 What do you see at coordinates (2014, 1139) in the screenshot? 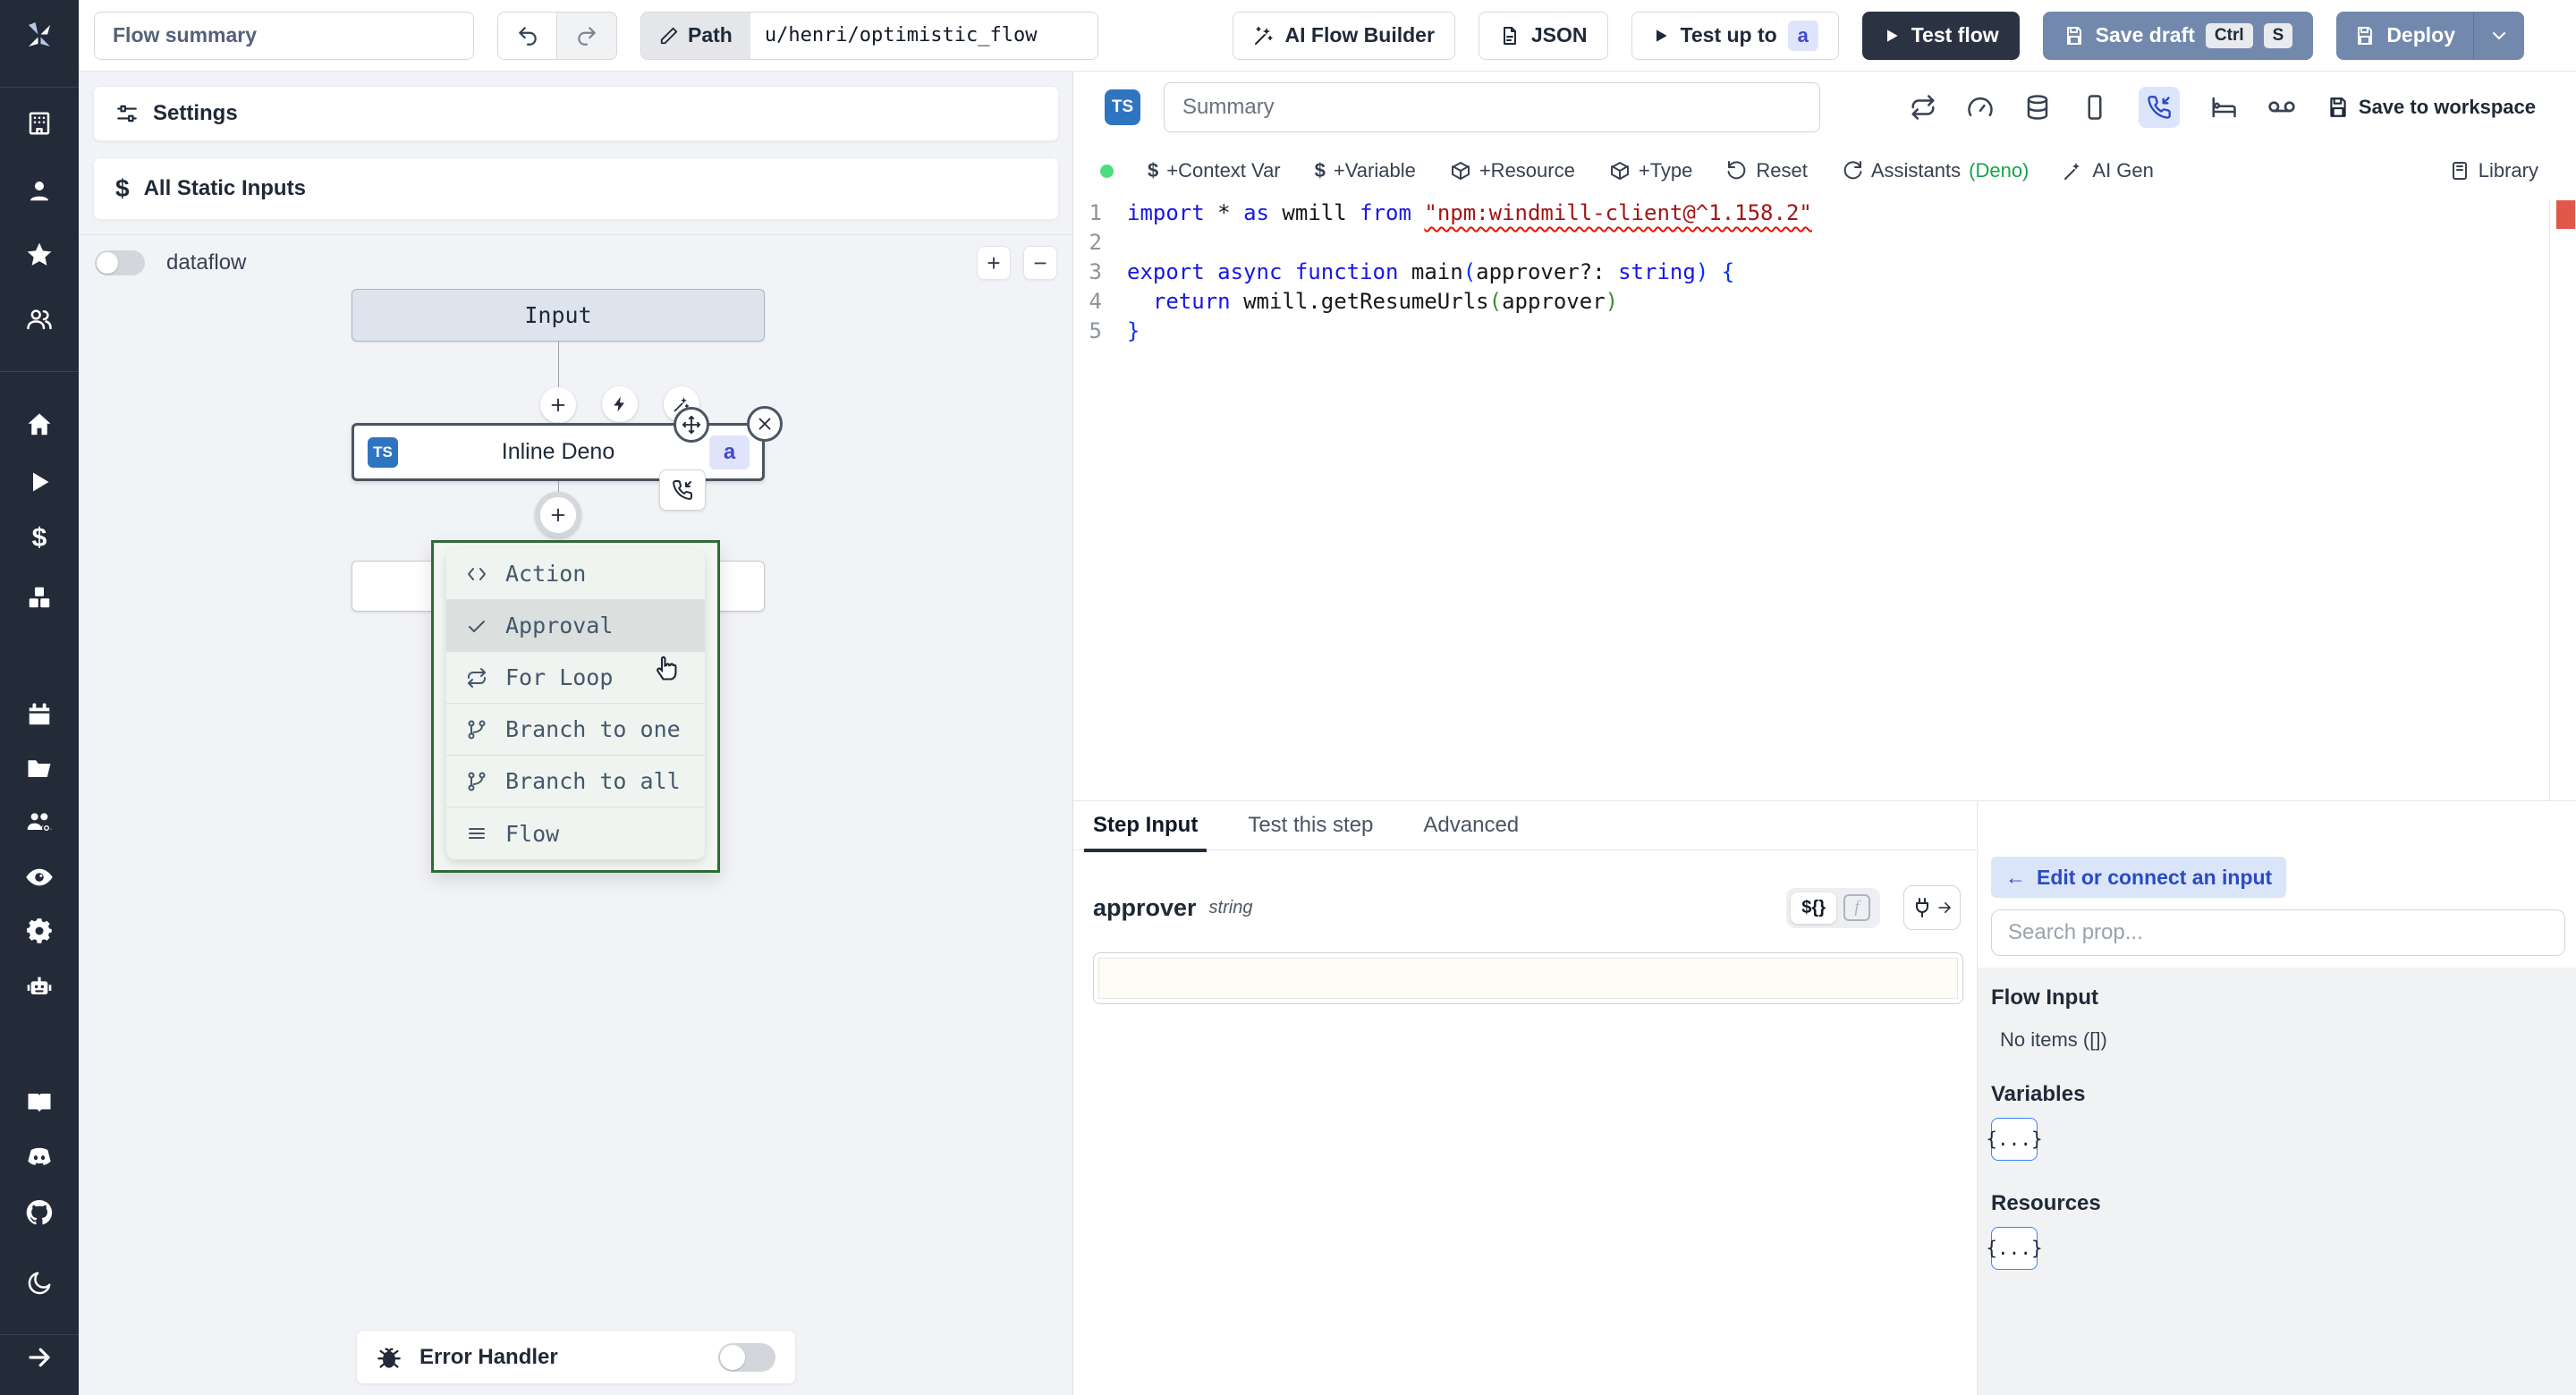
I see `variables-expand-chip: {...}` at bounding box center [2014, 1139].